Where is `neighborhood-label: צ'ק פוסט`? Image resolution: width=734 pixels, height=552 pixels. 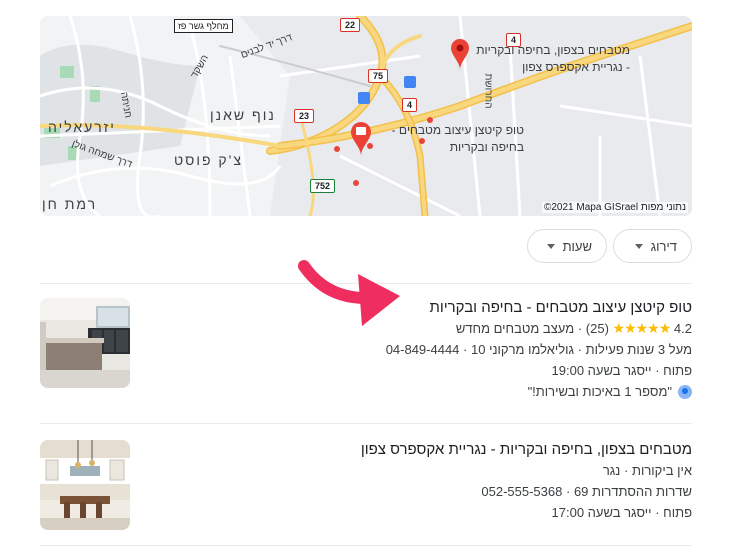
neighborhood-label: צ'ק פוסט is located at coordinates (208, 160).